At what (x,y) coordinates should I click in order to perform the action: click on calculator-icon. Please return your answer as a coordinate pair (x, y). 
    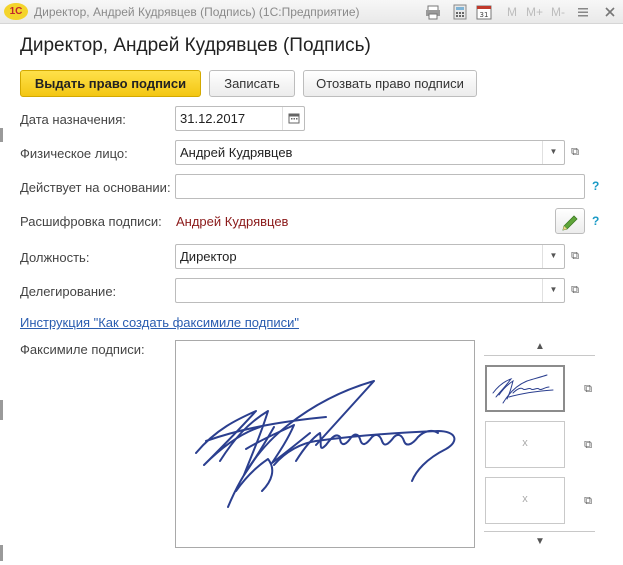
    Looking at the image, I should click on (460, 12).